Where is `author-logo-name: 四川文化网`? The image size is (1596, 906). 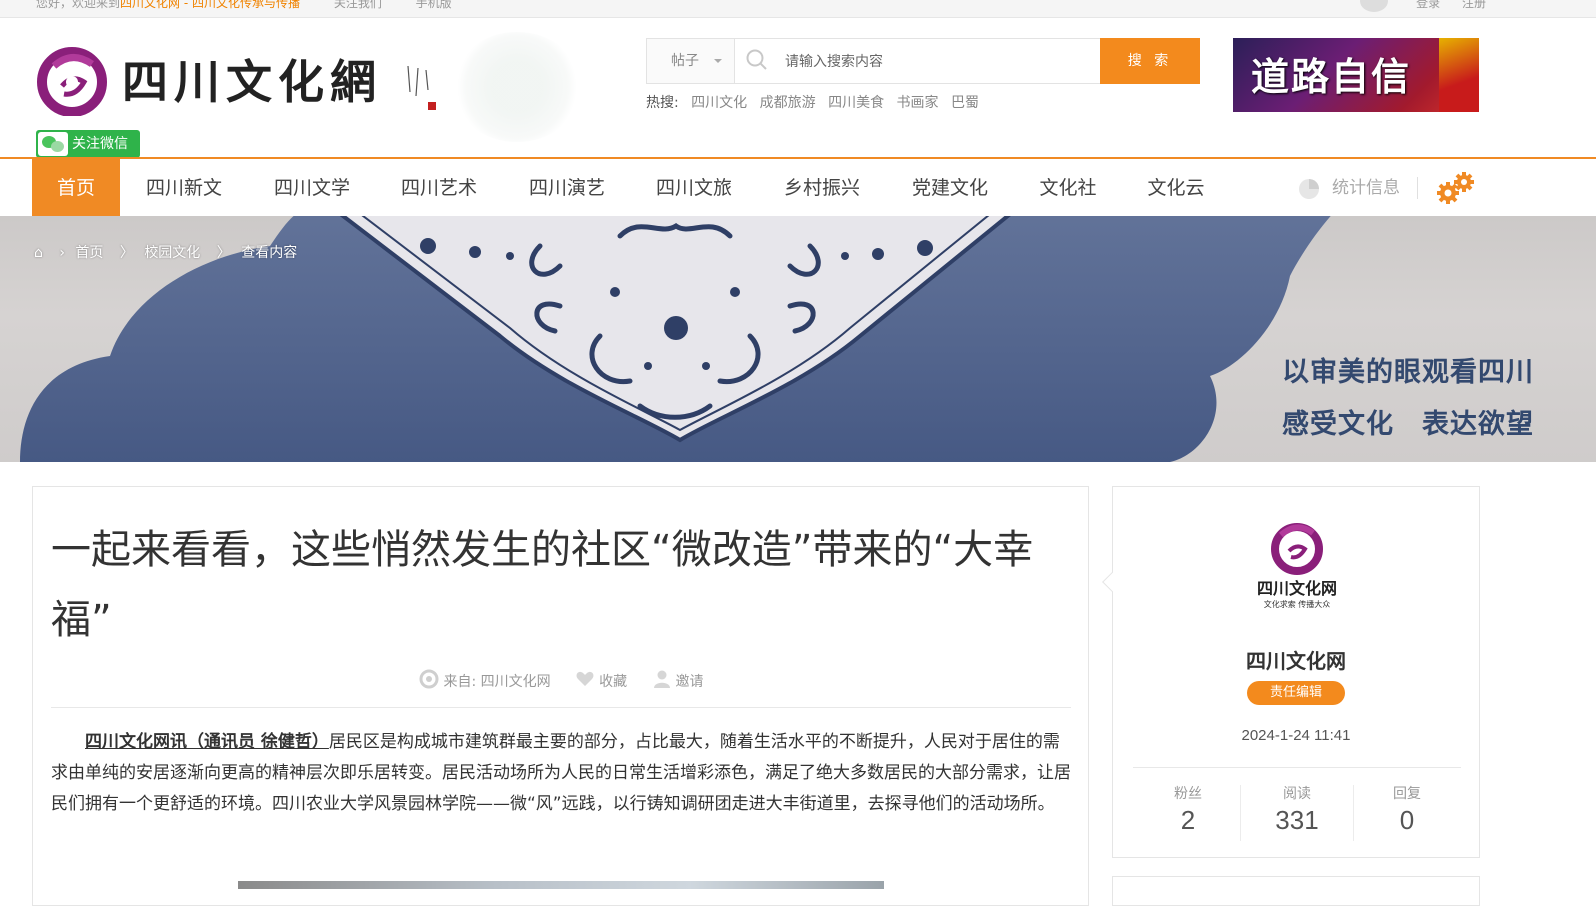 author-logo-name: 四川文化网 is located at coordinates (1296, 588).